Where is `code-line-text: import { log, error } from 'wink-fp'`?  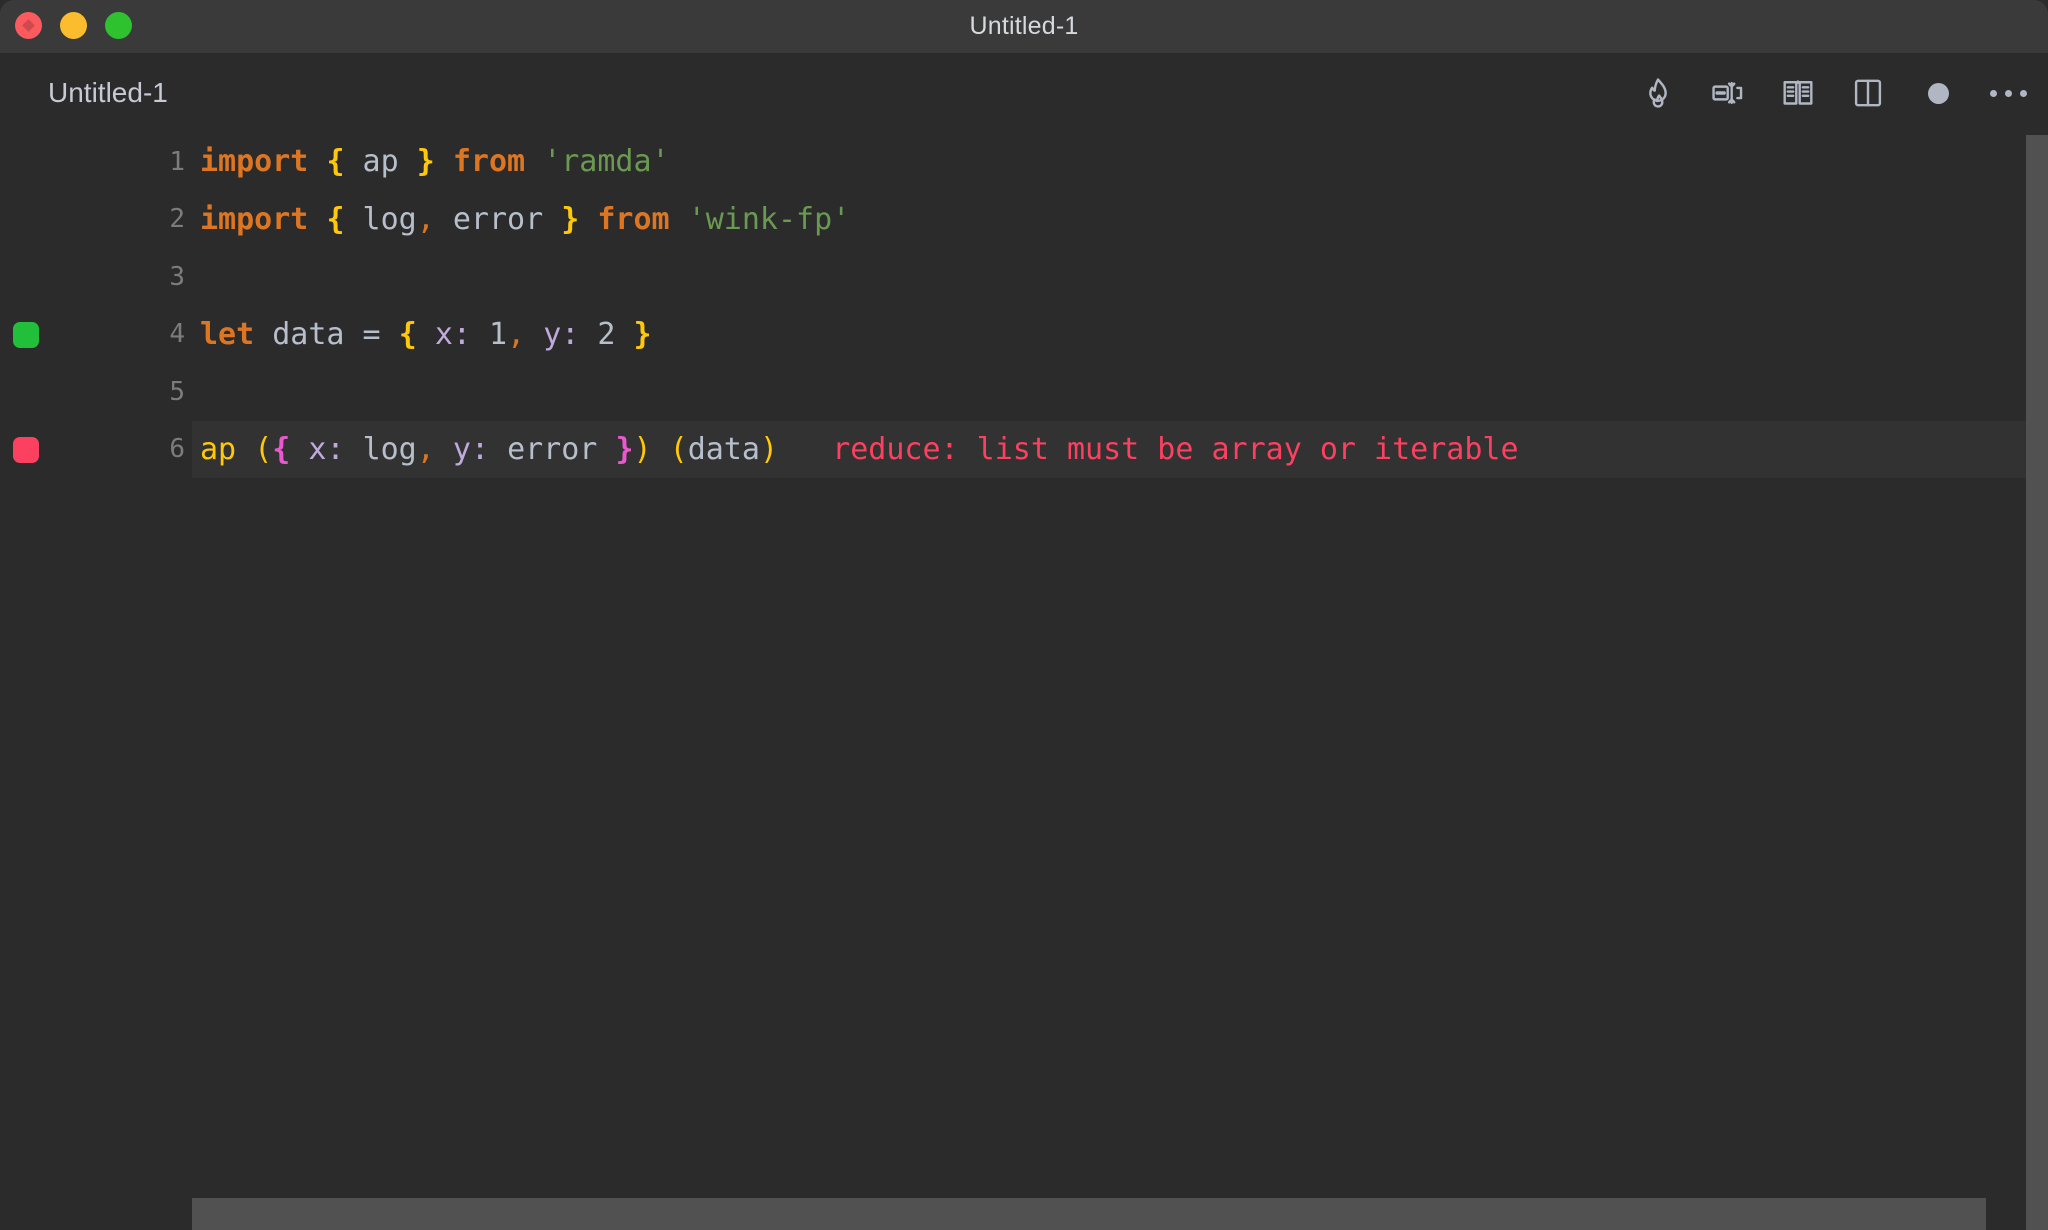
code-line-text: import { log, error } from 'wink-fp' is located at coordinates (1120, 220).